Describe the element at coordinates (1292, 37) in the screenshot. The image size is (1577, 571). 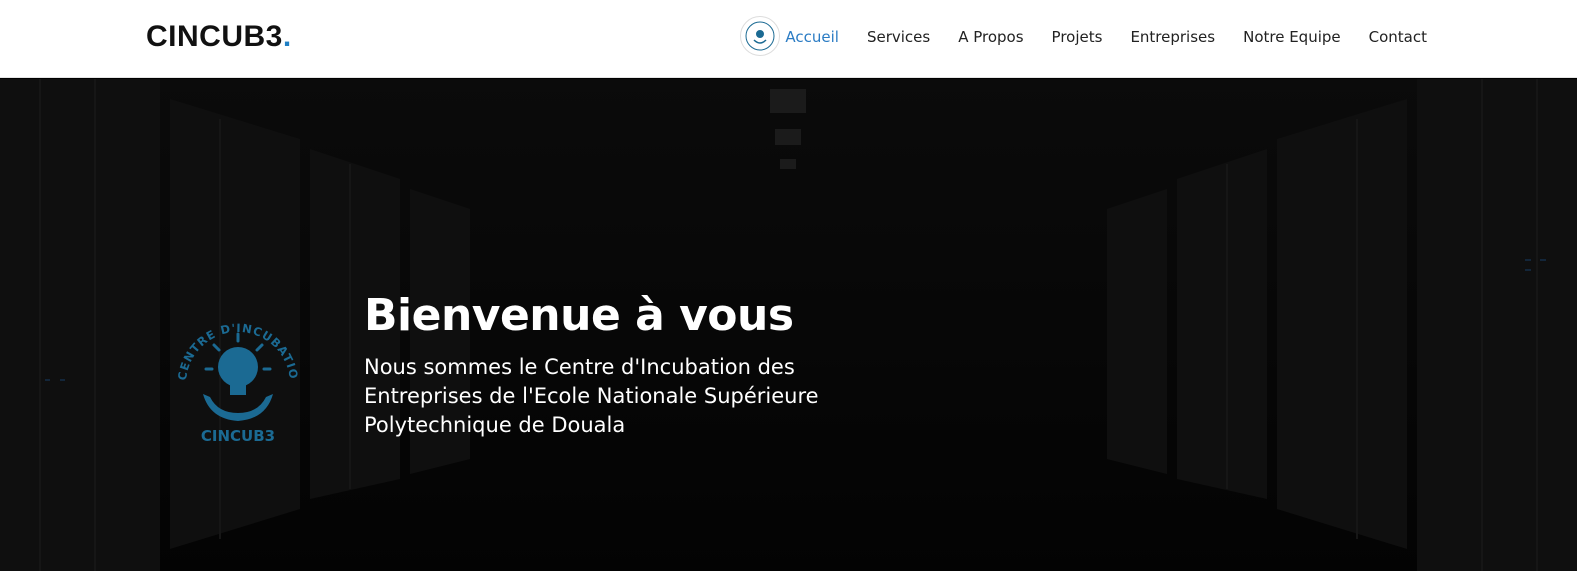
I see `nav-notre-equipe: Notre Equipe` at that location.